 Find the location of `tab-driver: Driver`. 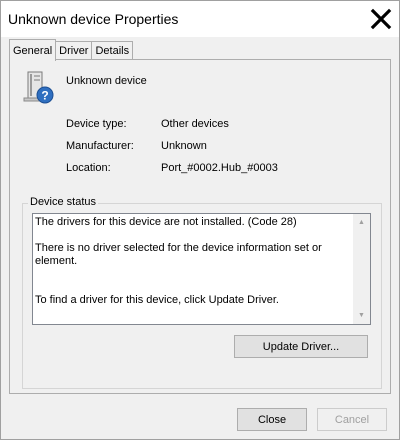

tab-driver: Driver is located at coordinates (74, 51).